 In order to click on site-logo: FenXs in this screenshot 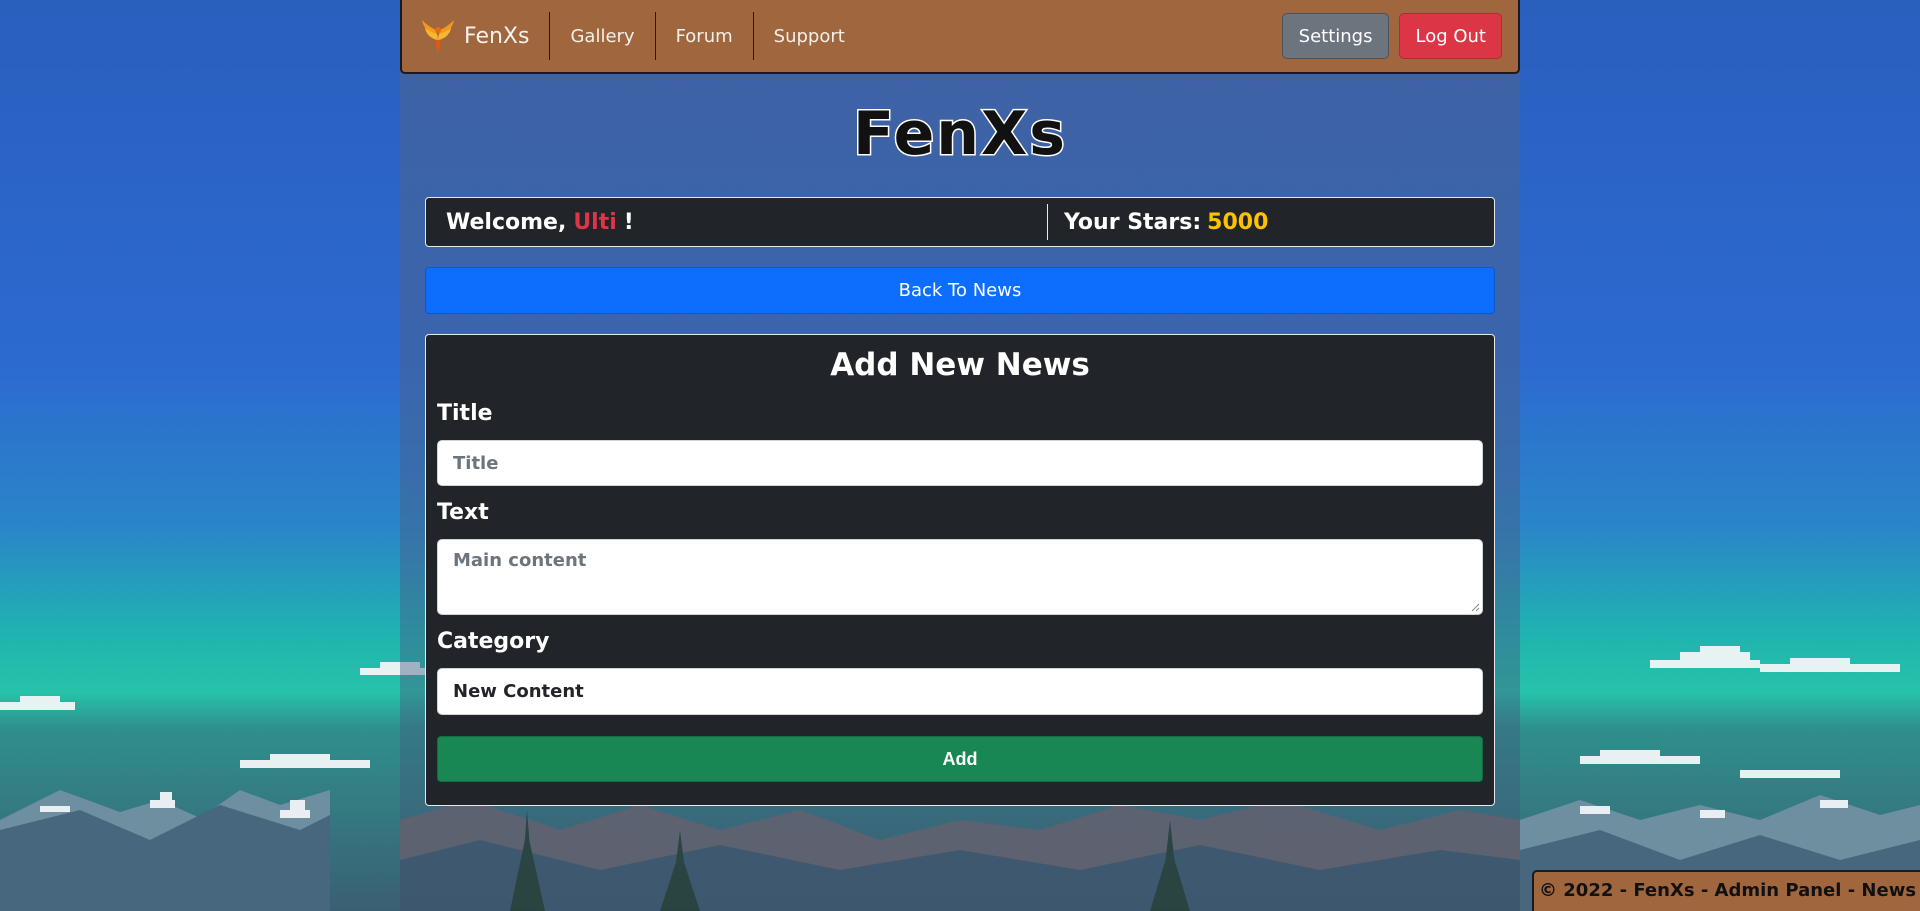, I will do `click(959, 134)`.